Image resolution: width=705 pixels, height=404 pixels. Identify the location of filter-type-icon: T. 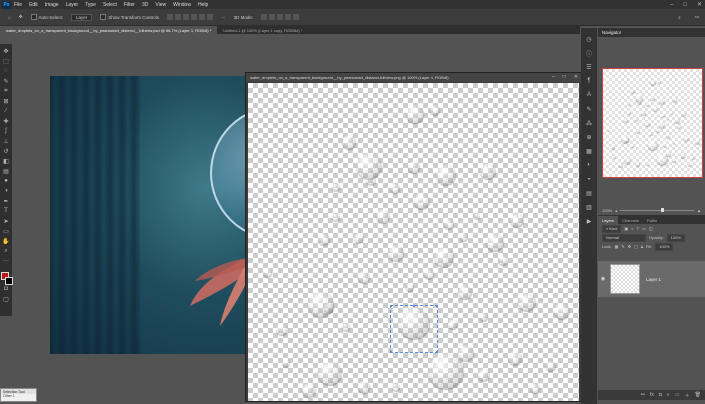
(638, 228).